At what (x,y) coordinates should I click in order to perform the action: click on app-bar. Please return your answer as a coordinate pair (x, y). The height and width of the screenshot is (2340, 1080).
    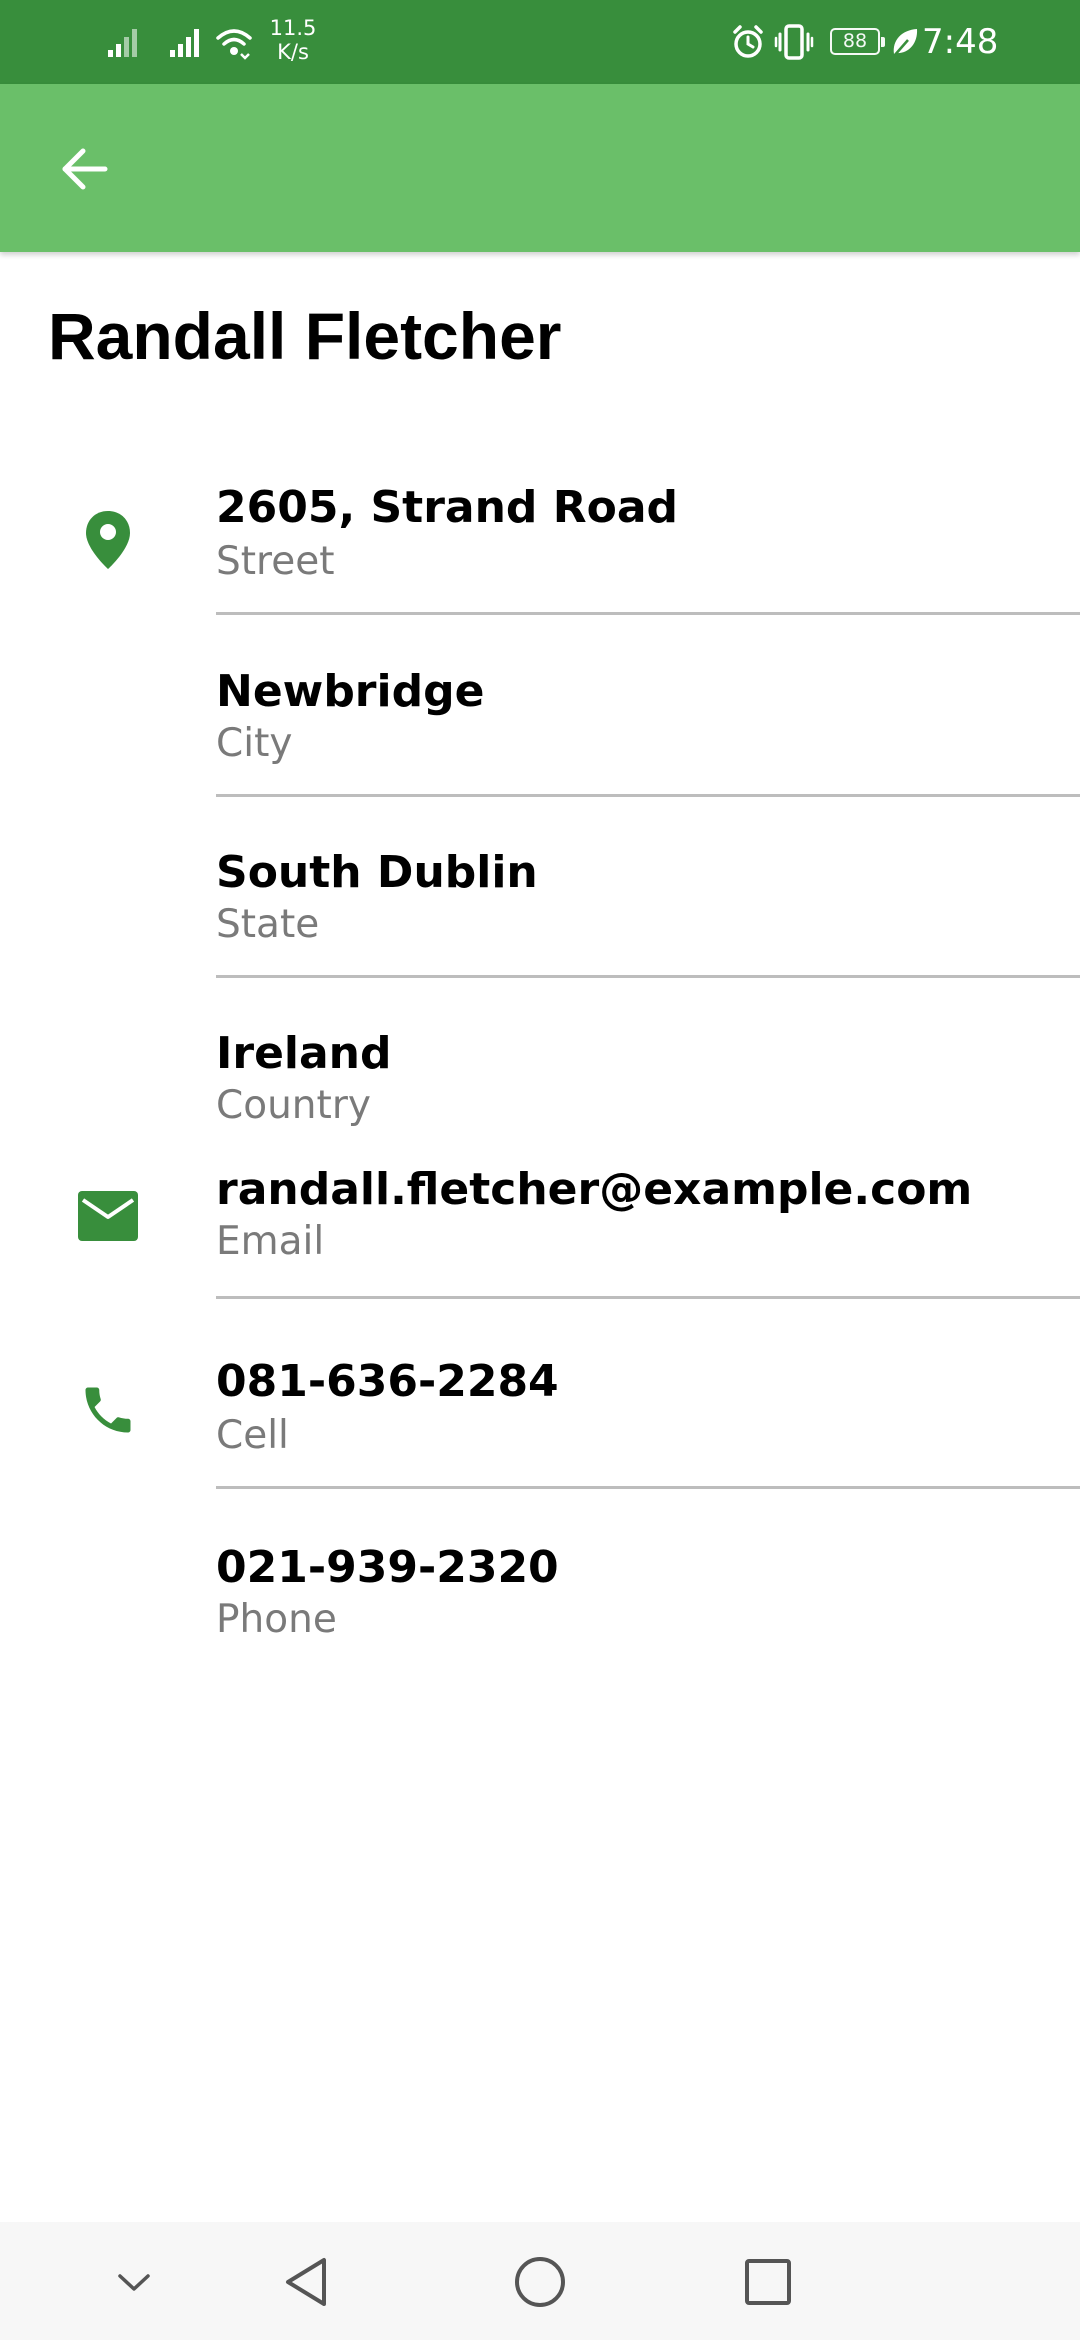
    Looking at the image, I should click on (540, 168).